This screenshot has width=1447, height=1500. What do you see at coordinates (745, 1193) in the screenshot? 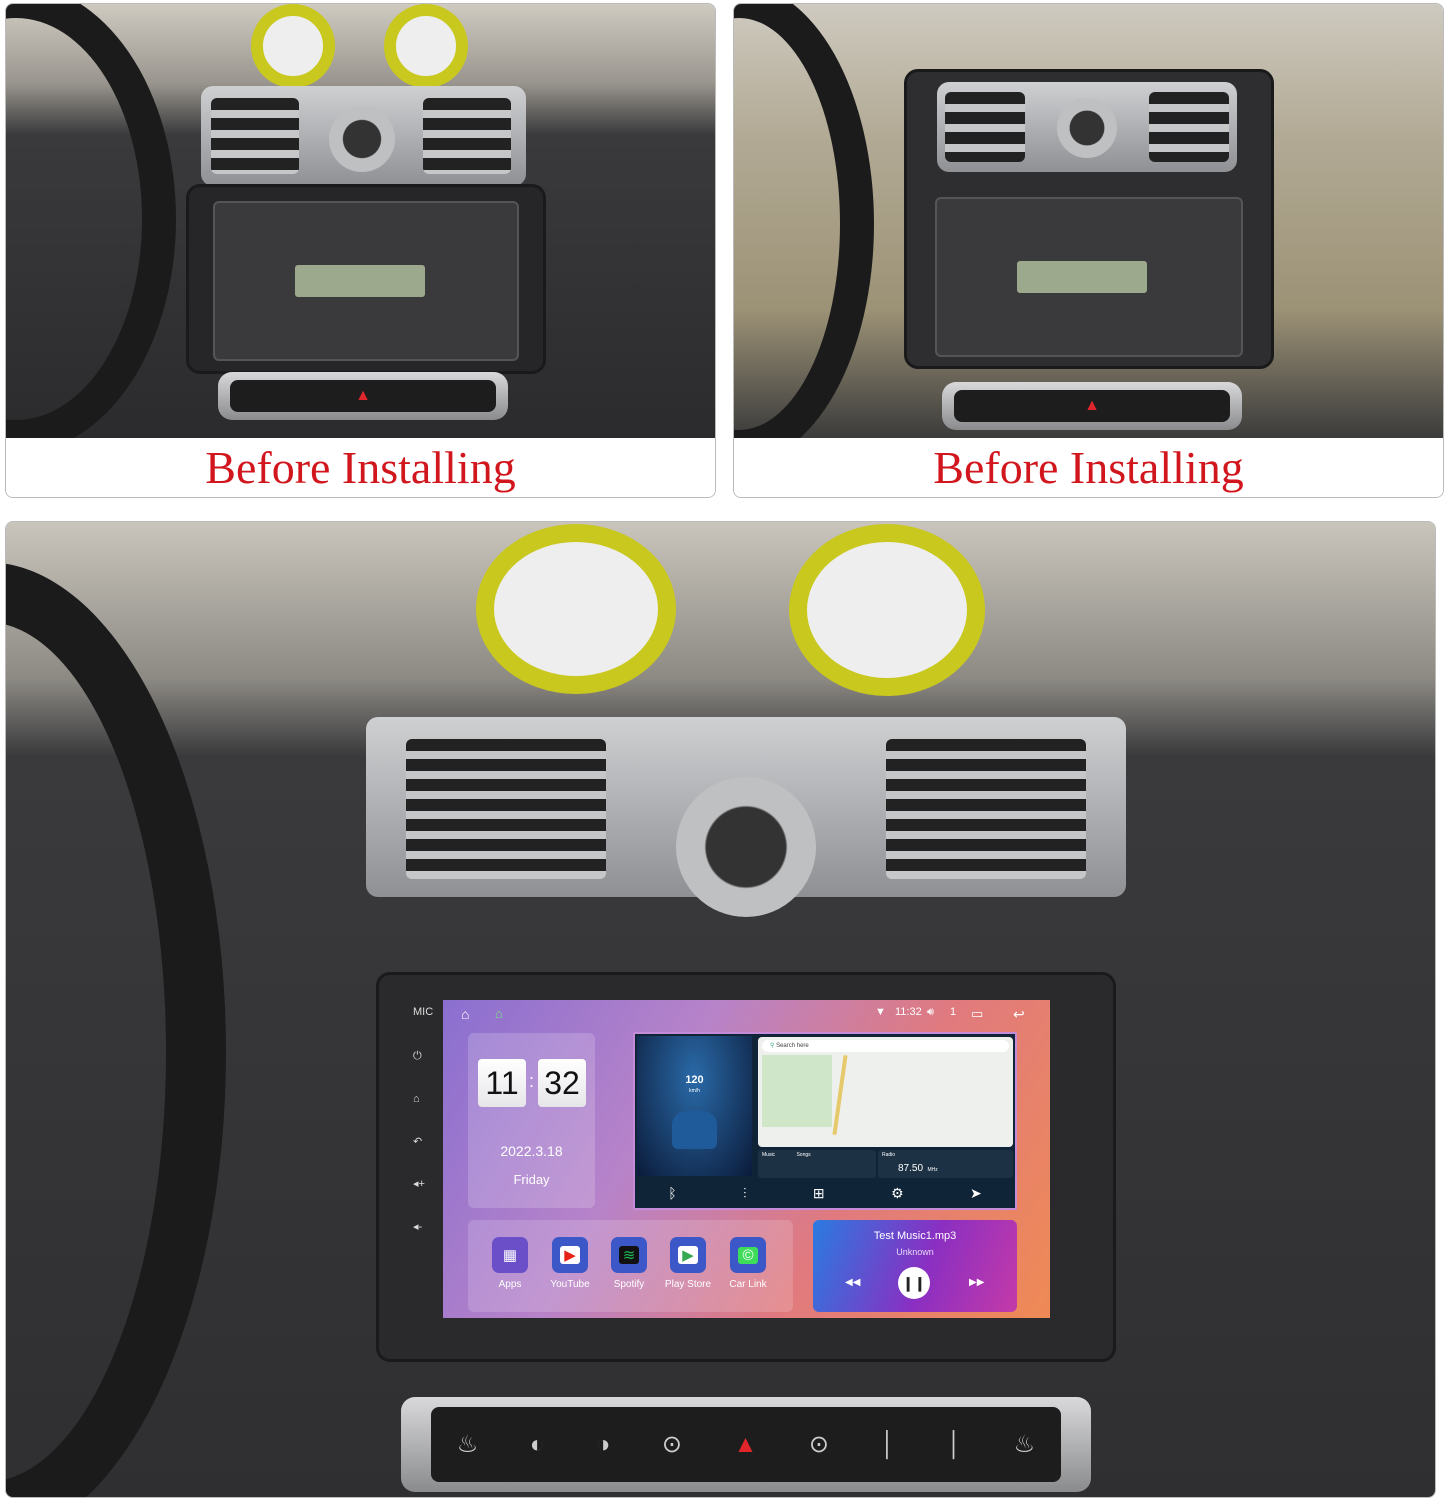
I see `equalizer-icon: ⫶` at bounding box center [745, 1193].